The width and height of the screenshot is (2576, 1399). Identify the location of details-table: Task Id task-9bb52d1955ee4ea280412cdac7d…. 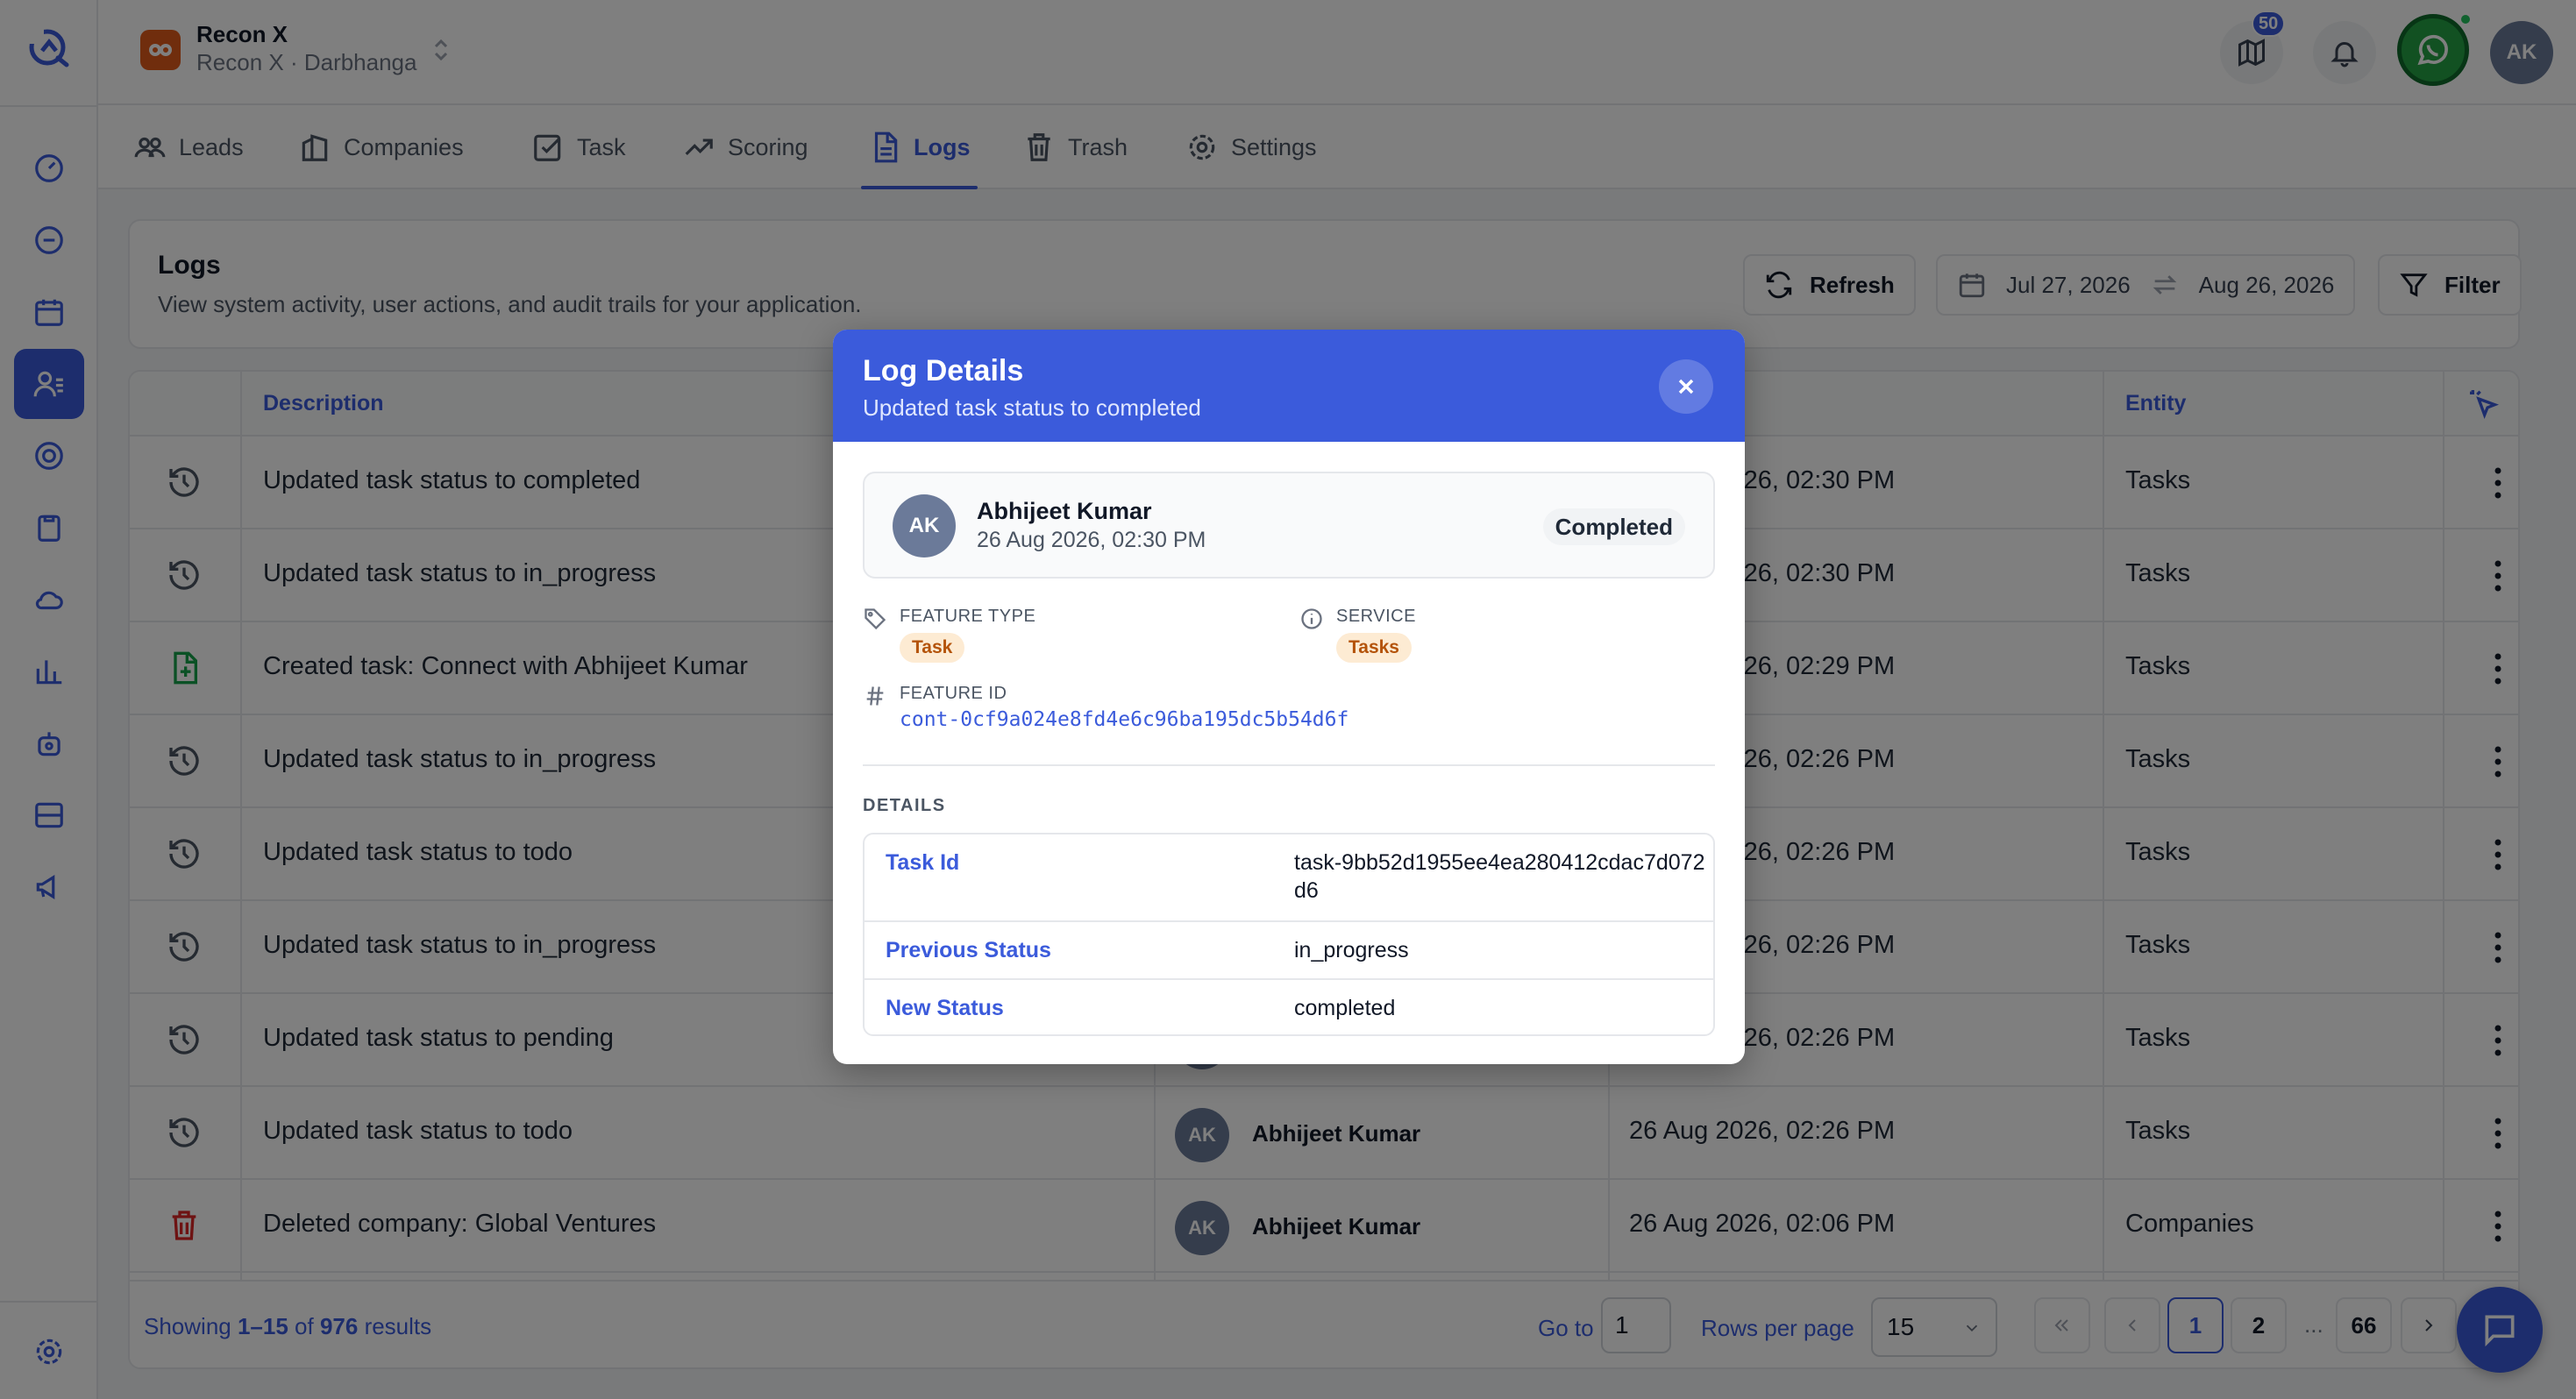
(1289, 934).